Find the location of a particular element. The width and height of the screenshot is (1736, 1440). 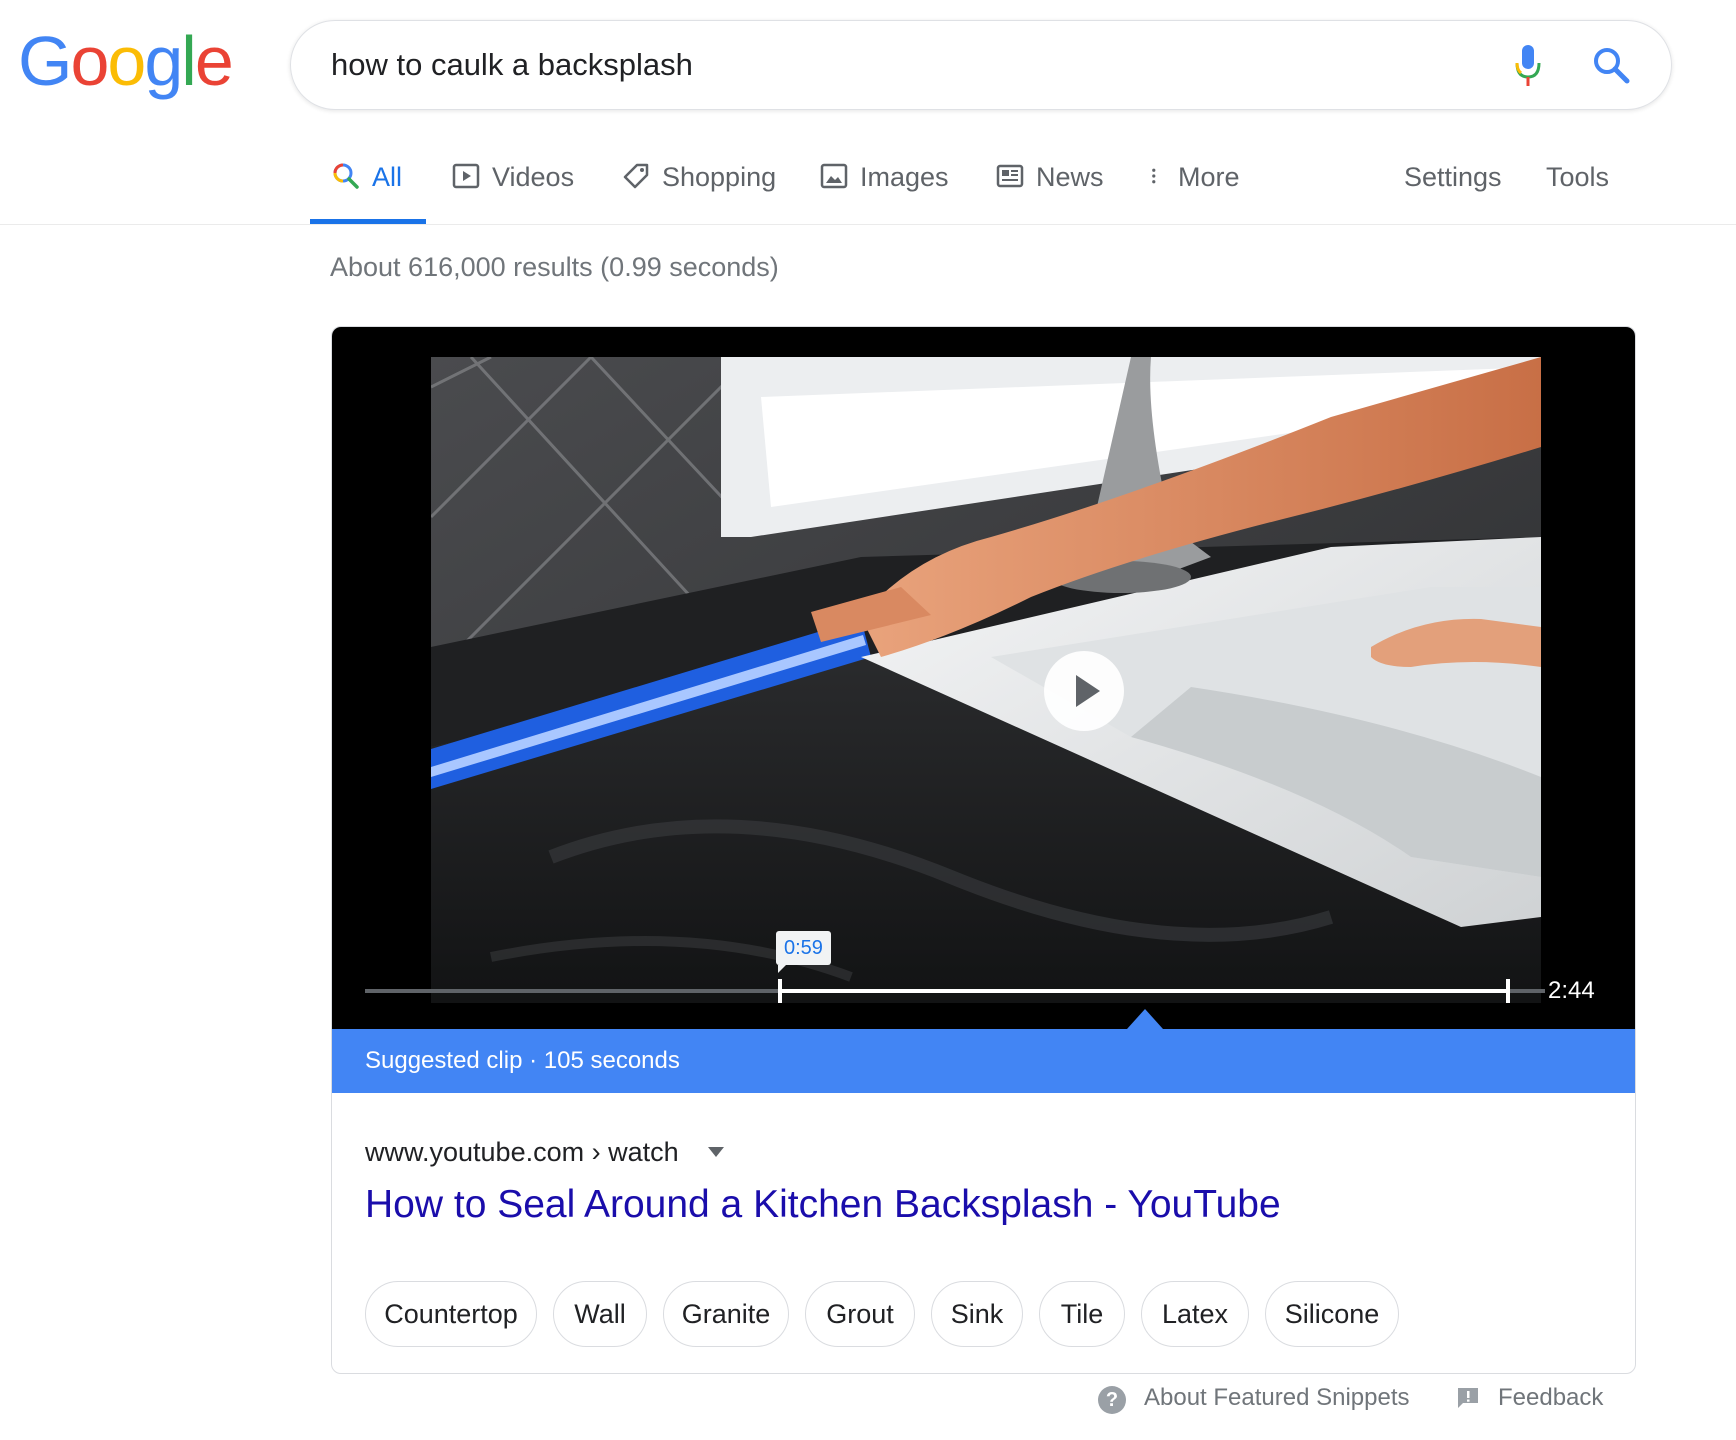

chip-granite: Granite is located at coordinates (726, 1314).